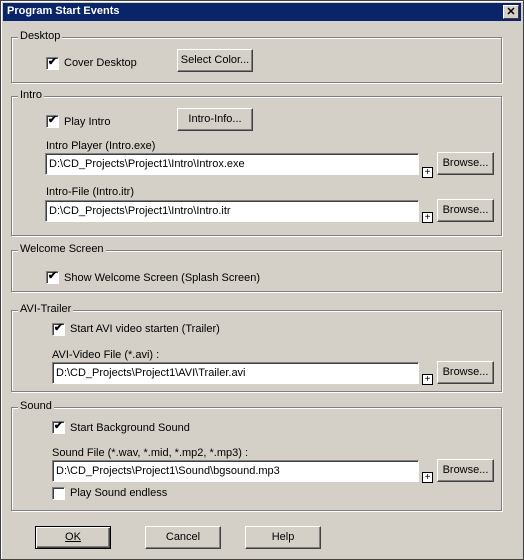 This screenshot has width=524, height=560. Describe the element at coordinates (427, 477) in the screenshot. I see `sound-file-expand-icon: +` at that location.